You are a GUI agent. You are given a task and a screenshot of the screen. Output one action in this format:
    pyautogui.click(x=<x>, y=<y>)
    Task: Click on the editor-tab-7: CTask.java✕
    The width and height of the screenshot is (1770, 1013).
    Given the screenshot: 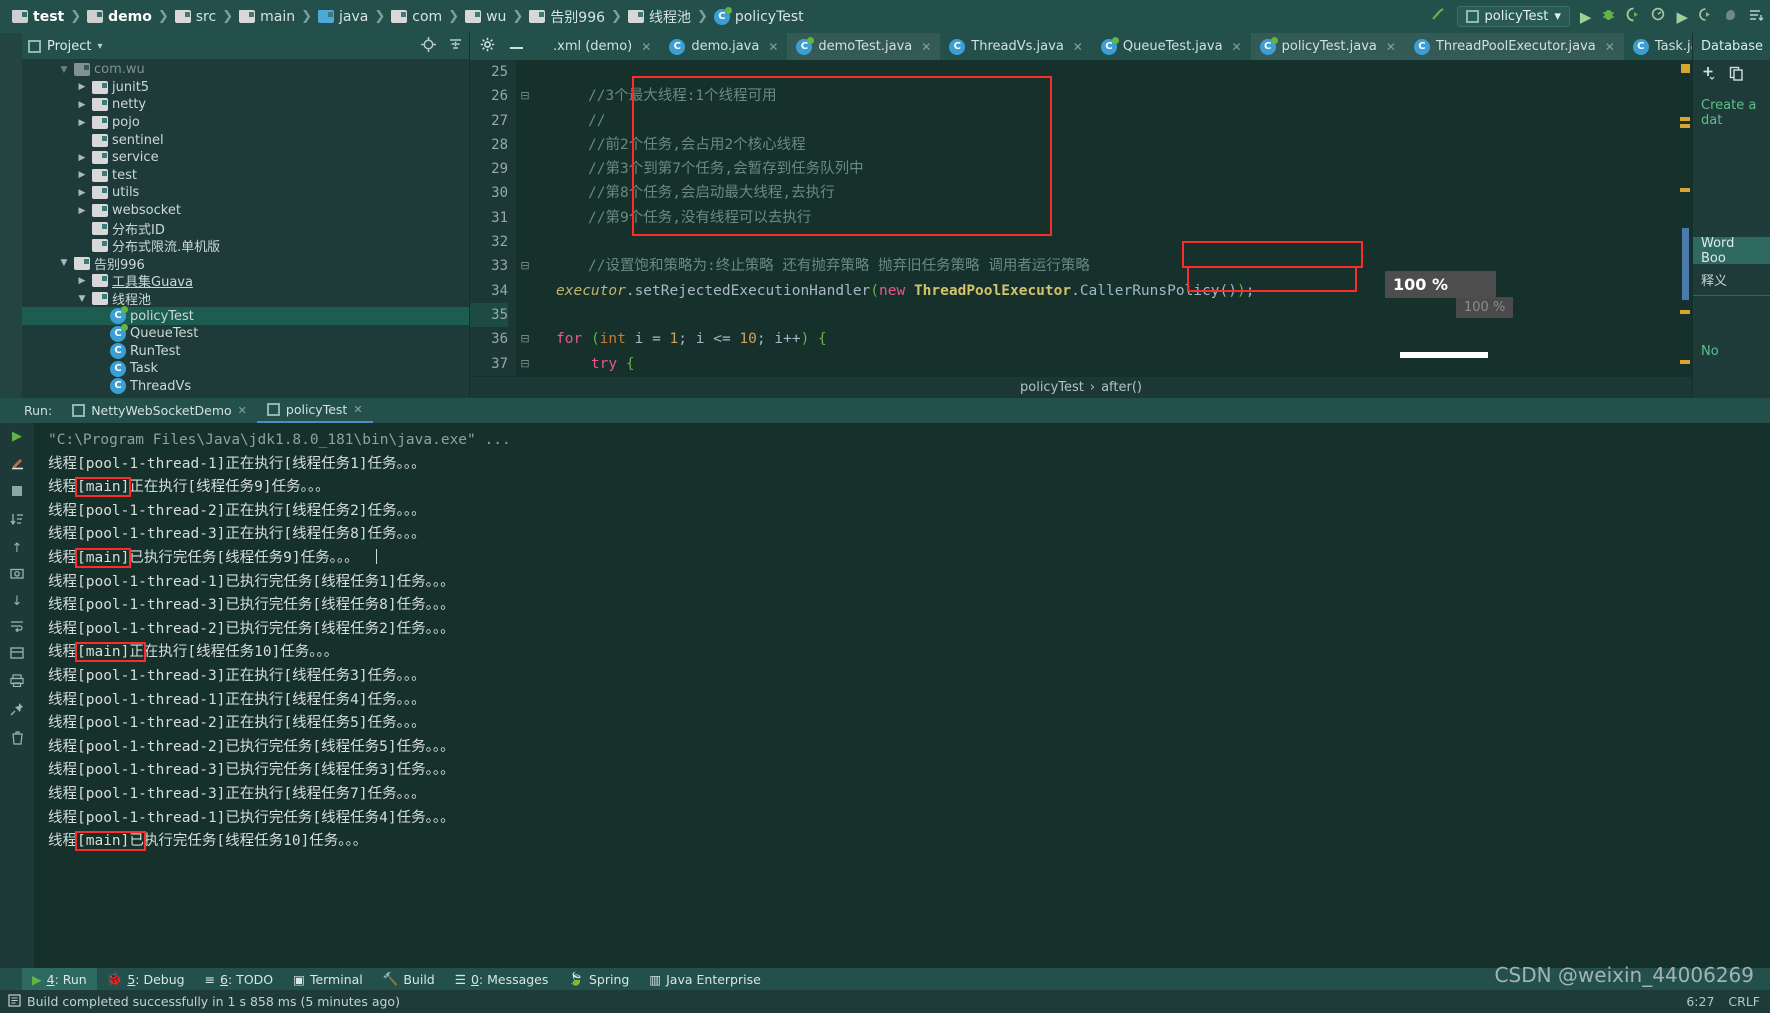 What is the action you would take?
    pyautogui.click(x=1658, y=46)
    